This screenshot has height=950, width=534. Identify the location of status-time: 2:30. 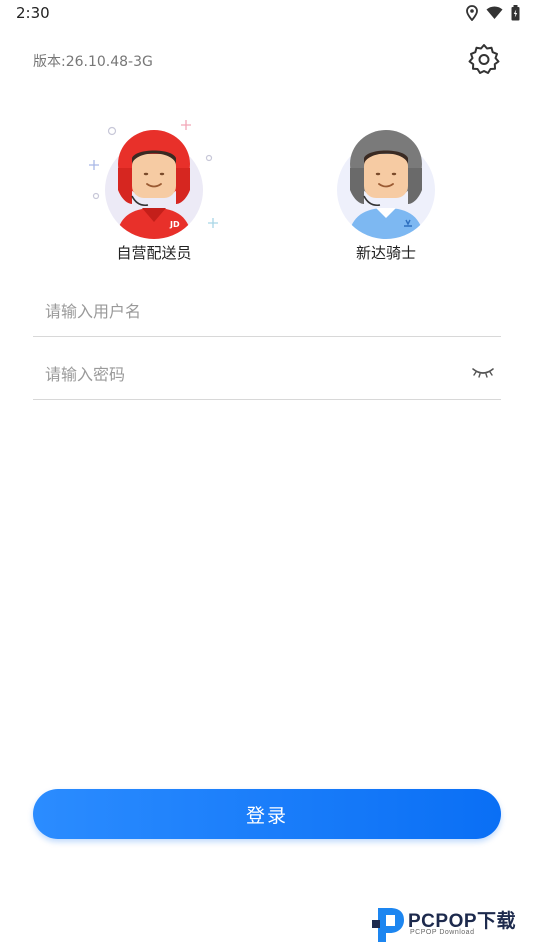
(33, 13).